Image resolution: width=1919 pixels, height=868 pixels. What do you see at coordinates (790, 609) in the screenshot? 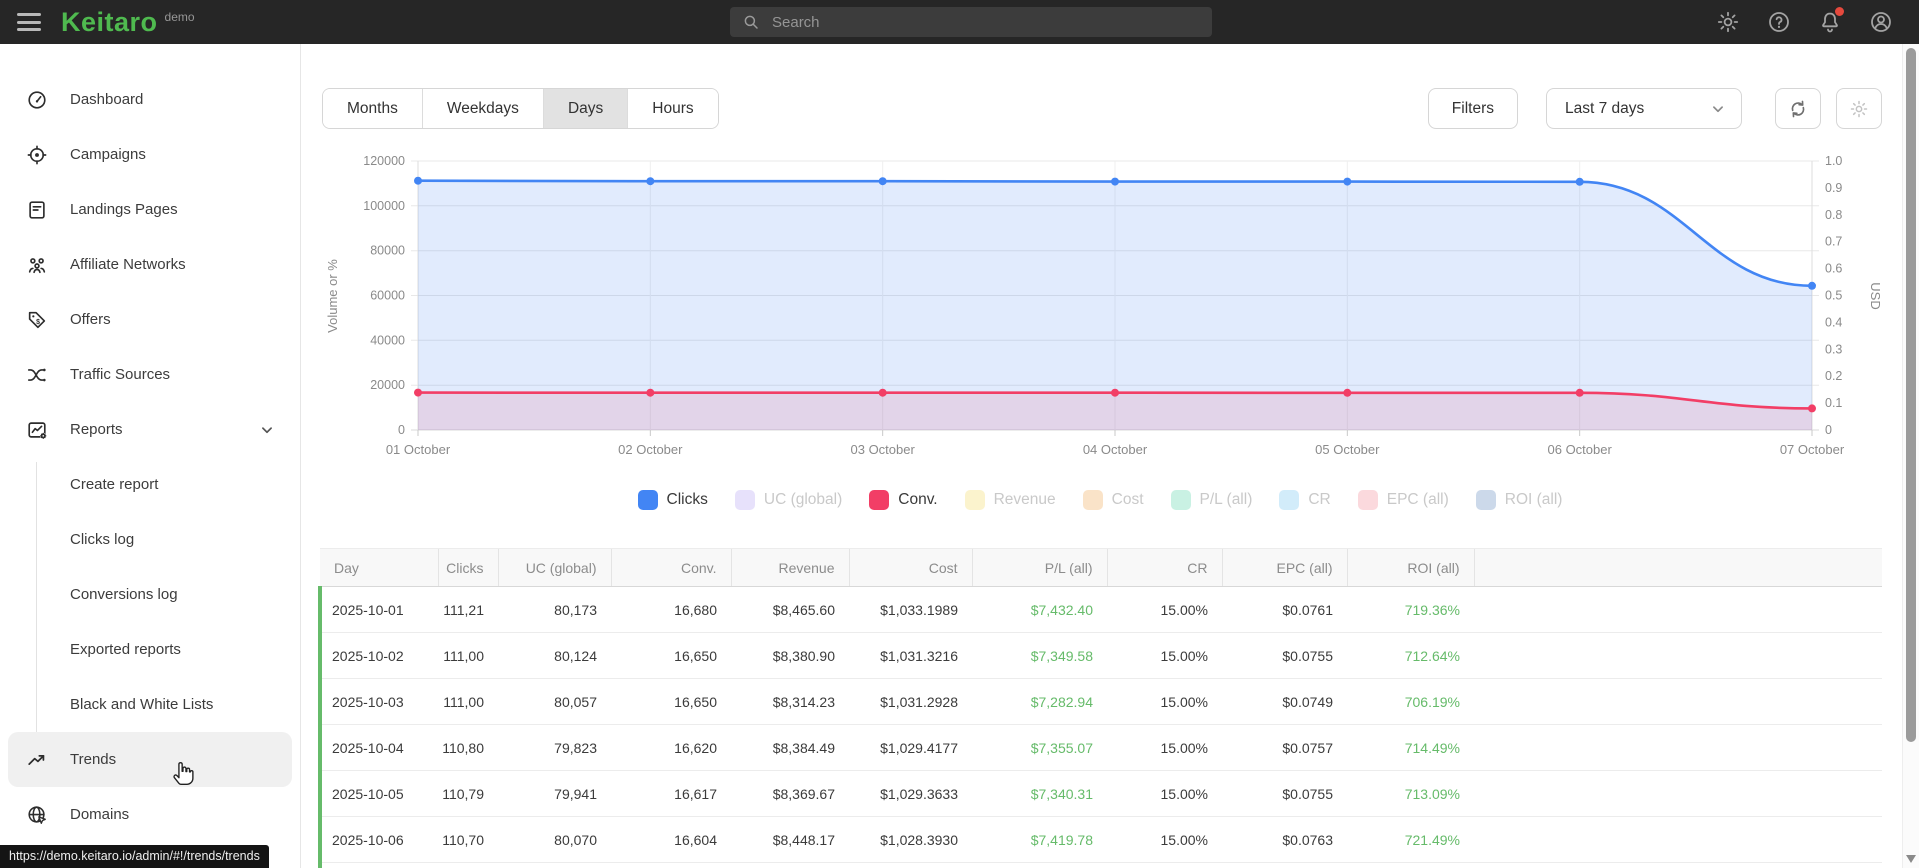
I see `cell-revenue: $8,465.60` at bounding box center [790, 609].